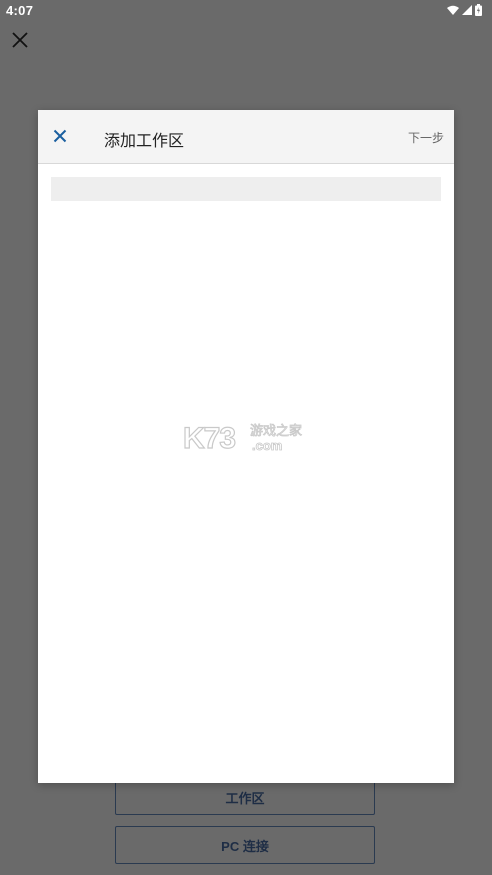  Describe the element at coordinates (426, 137) in the screenshot. I see `next-step-button: 下一步` at that location.